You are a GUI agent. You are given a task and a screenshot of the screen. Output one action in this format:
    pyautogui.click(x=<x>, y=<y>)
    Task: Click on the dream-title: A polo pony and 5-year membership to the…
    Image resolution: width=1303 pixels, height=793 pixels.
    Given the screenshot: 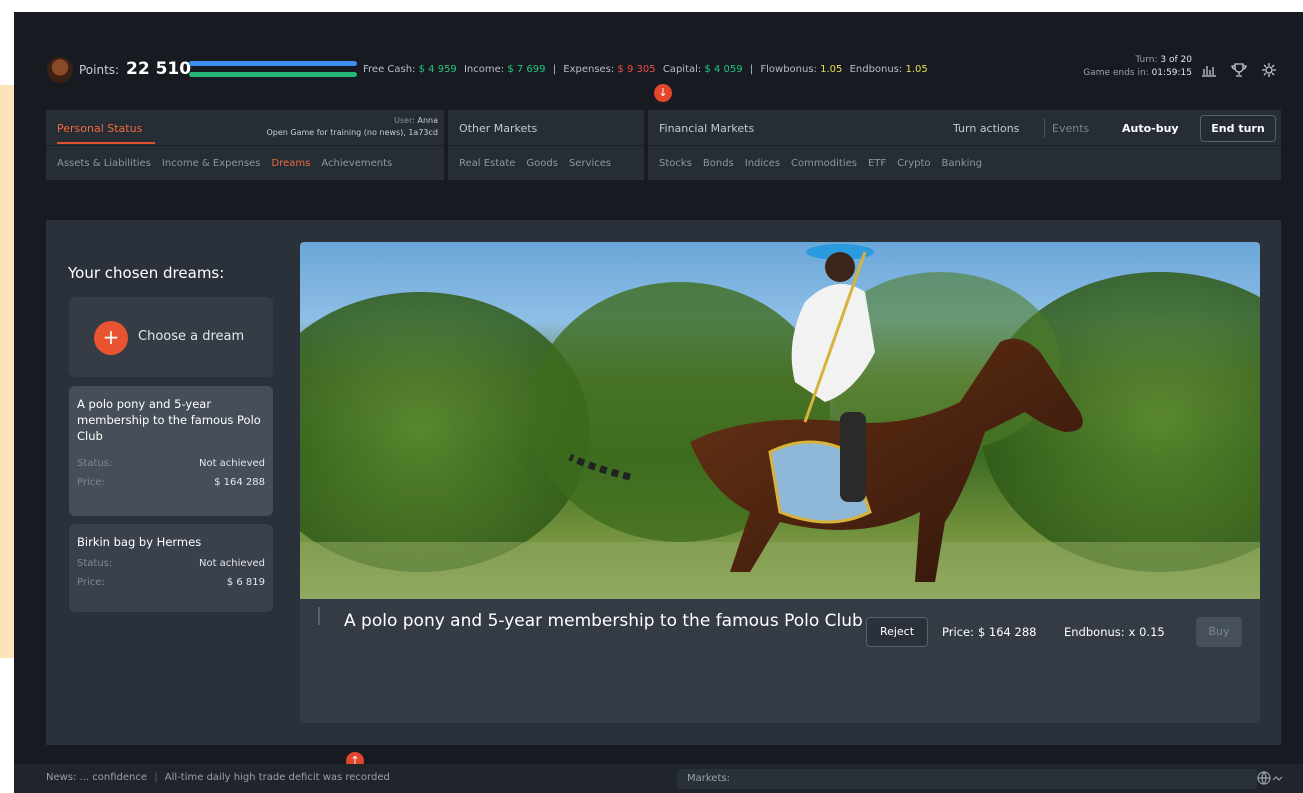 What is the action you would take?
    pyautogui.click(x=169, y=420)
    